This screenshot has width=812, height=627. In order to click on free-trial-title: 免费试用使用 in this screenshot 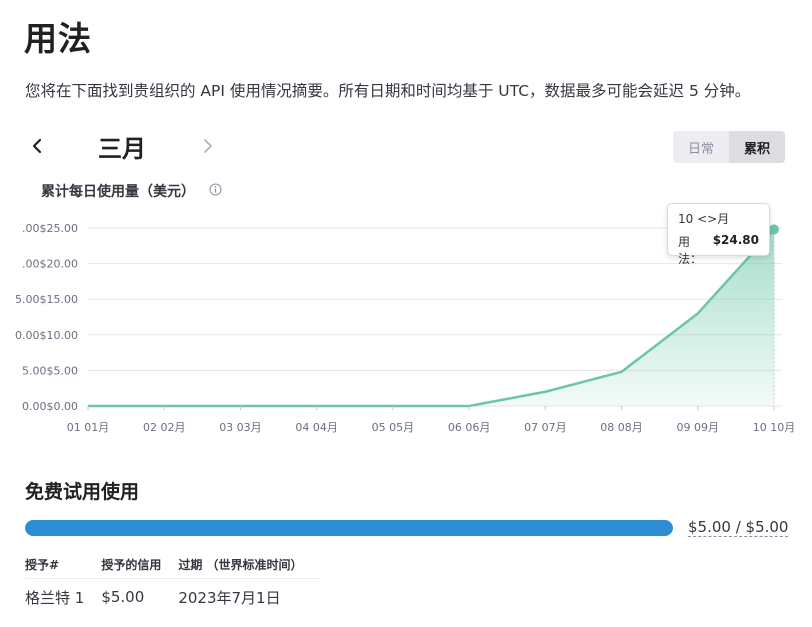, I will do `click(82, 492)`.